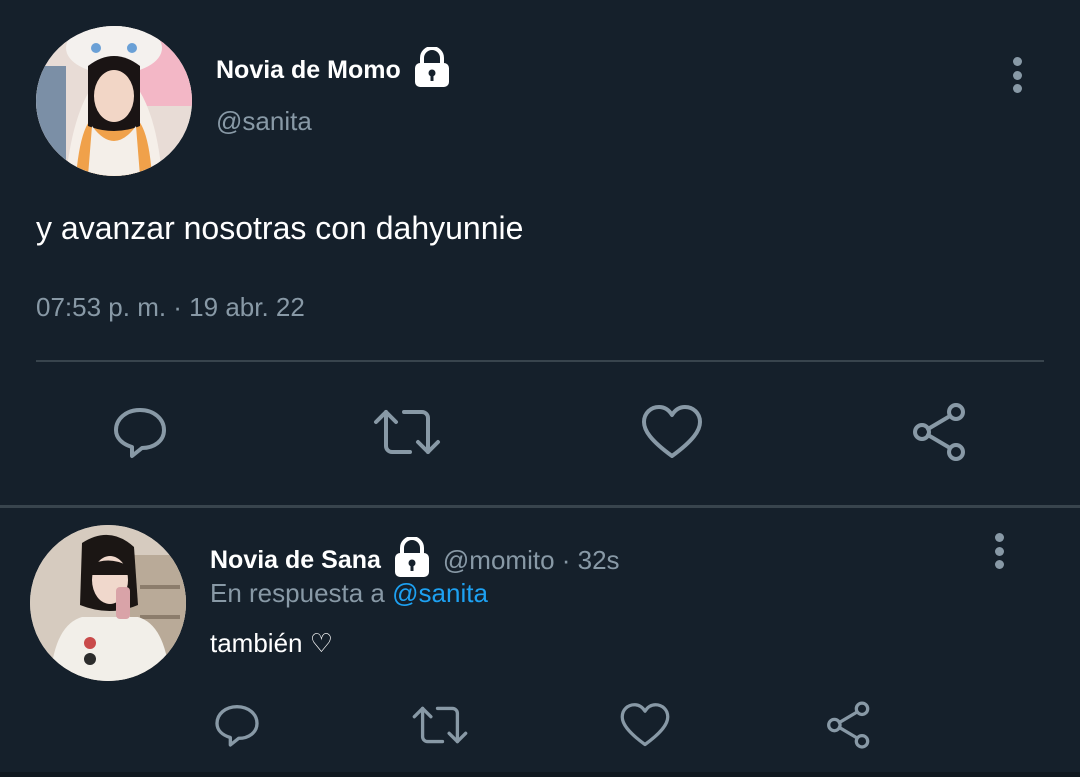 Image resolution: width=1080 pixels, height=777 pixels. Describe the element at coordinates (295, 560) in the screenshot. I see `display-name: Novia de Sana` at that location.